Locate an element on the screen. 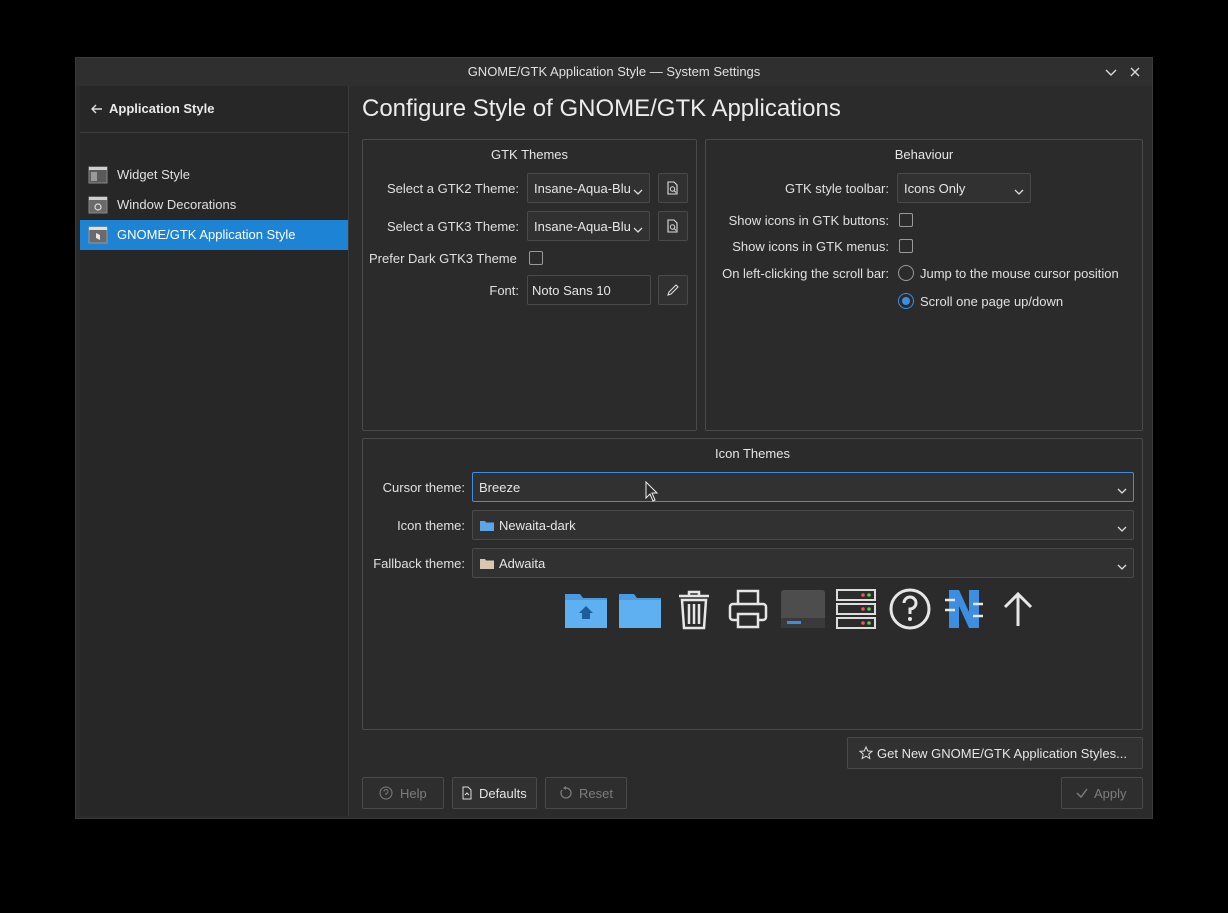 The height and width of the screenshot is (913, 1228). font-label: Font: is located at coordinates (504, 290).